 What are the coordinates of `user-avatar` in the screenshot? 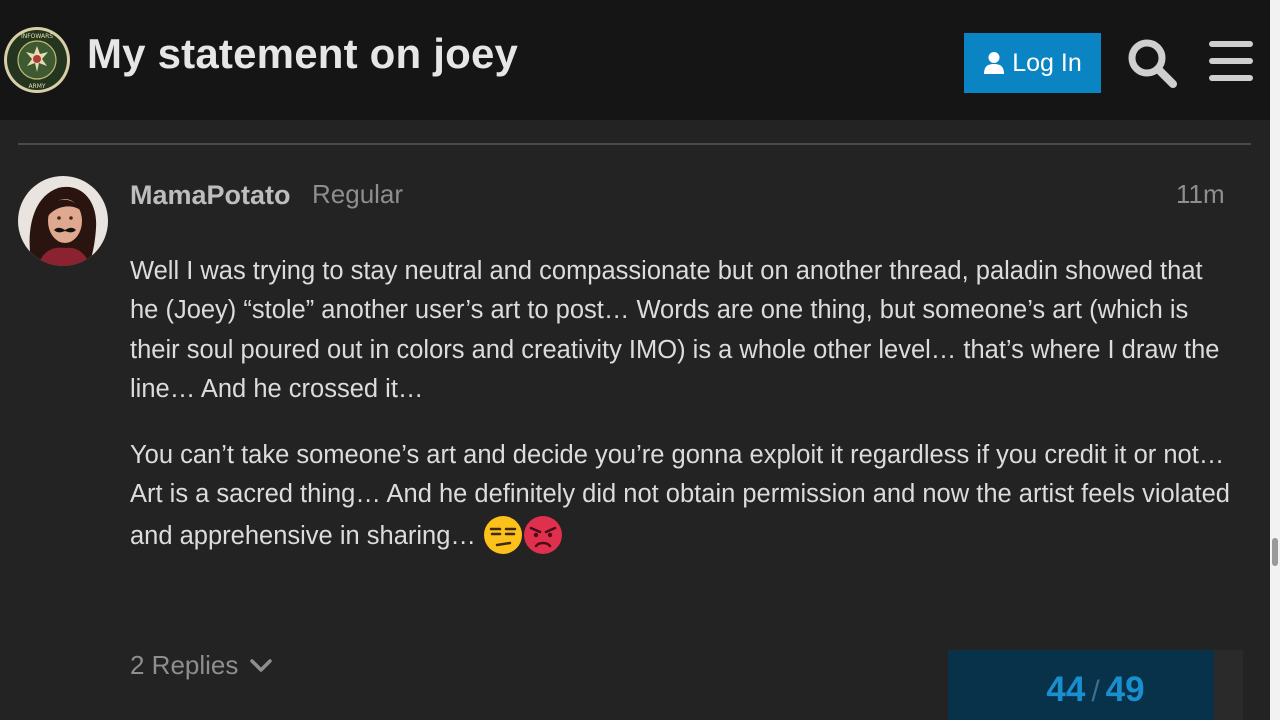 It's located at (63, 221).